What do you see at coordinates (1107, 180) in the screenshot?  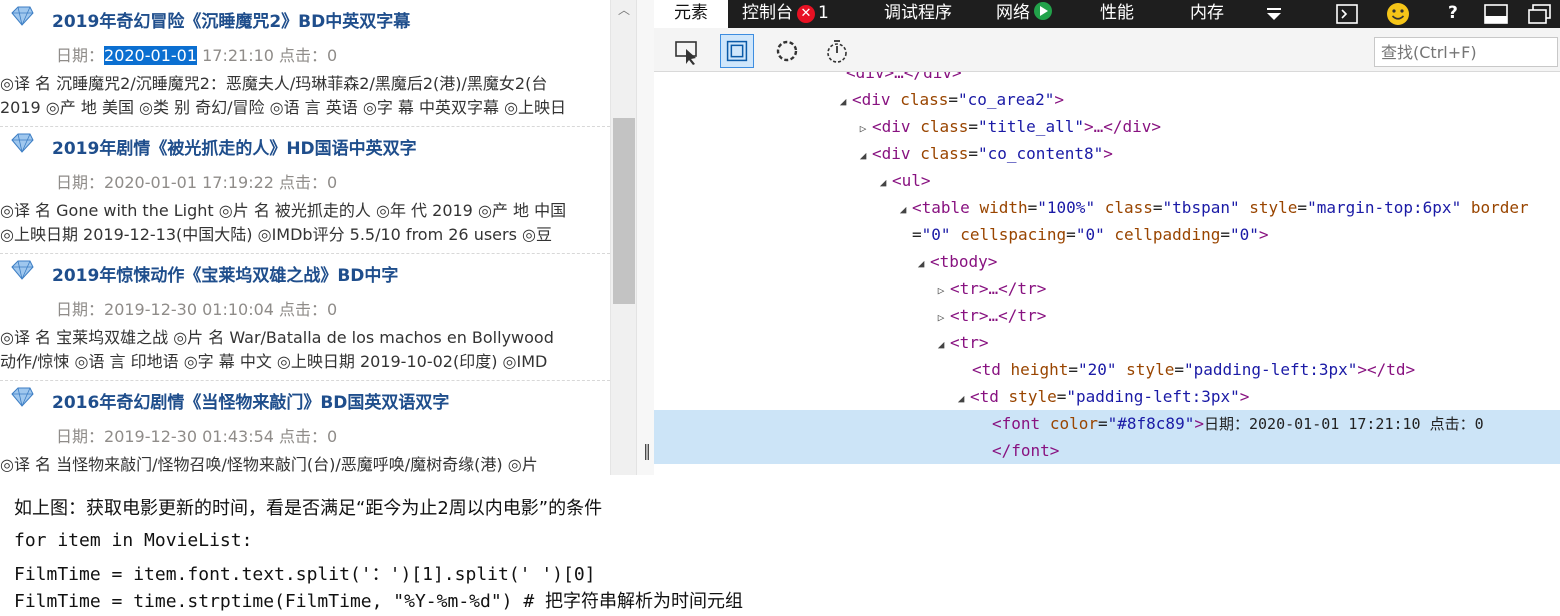 I see `dom-node: ◢ <ul>` at bounding box center [1107, 180].